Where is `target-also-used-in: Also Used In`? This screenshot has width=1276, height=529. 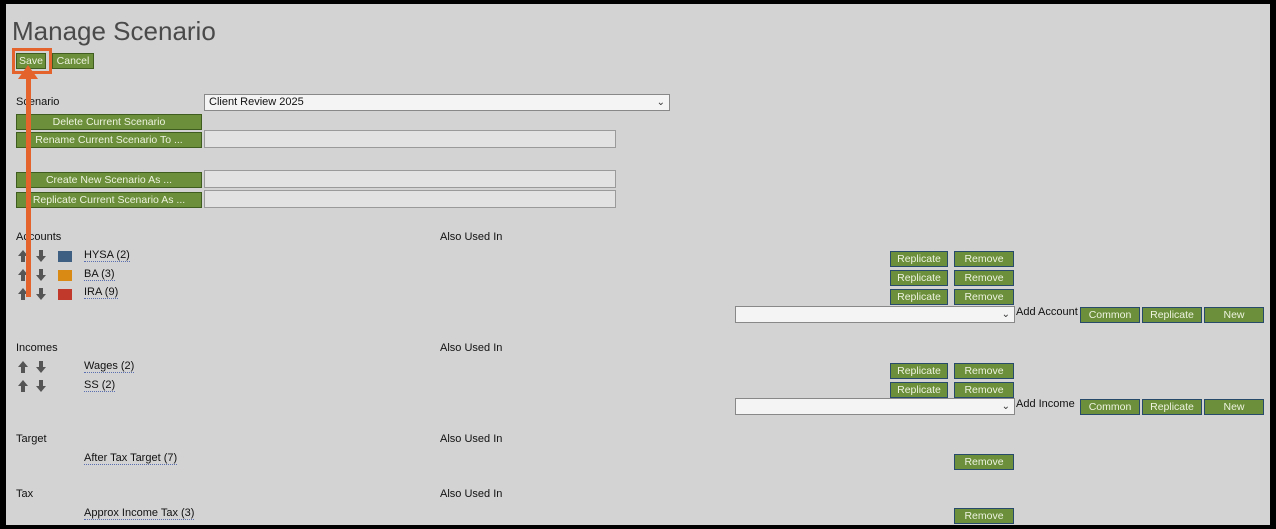 target-also-used-in: Also Used In is located at coordinates (471, 439).